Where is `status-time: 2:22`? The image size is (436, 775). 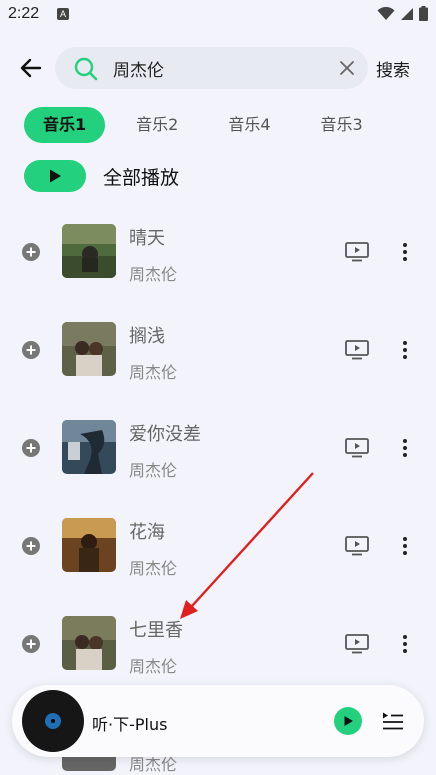
status-time: 2:22 is located at coordinates (24, 13).